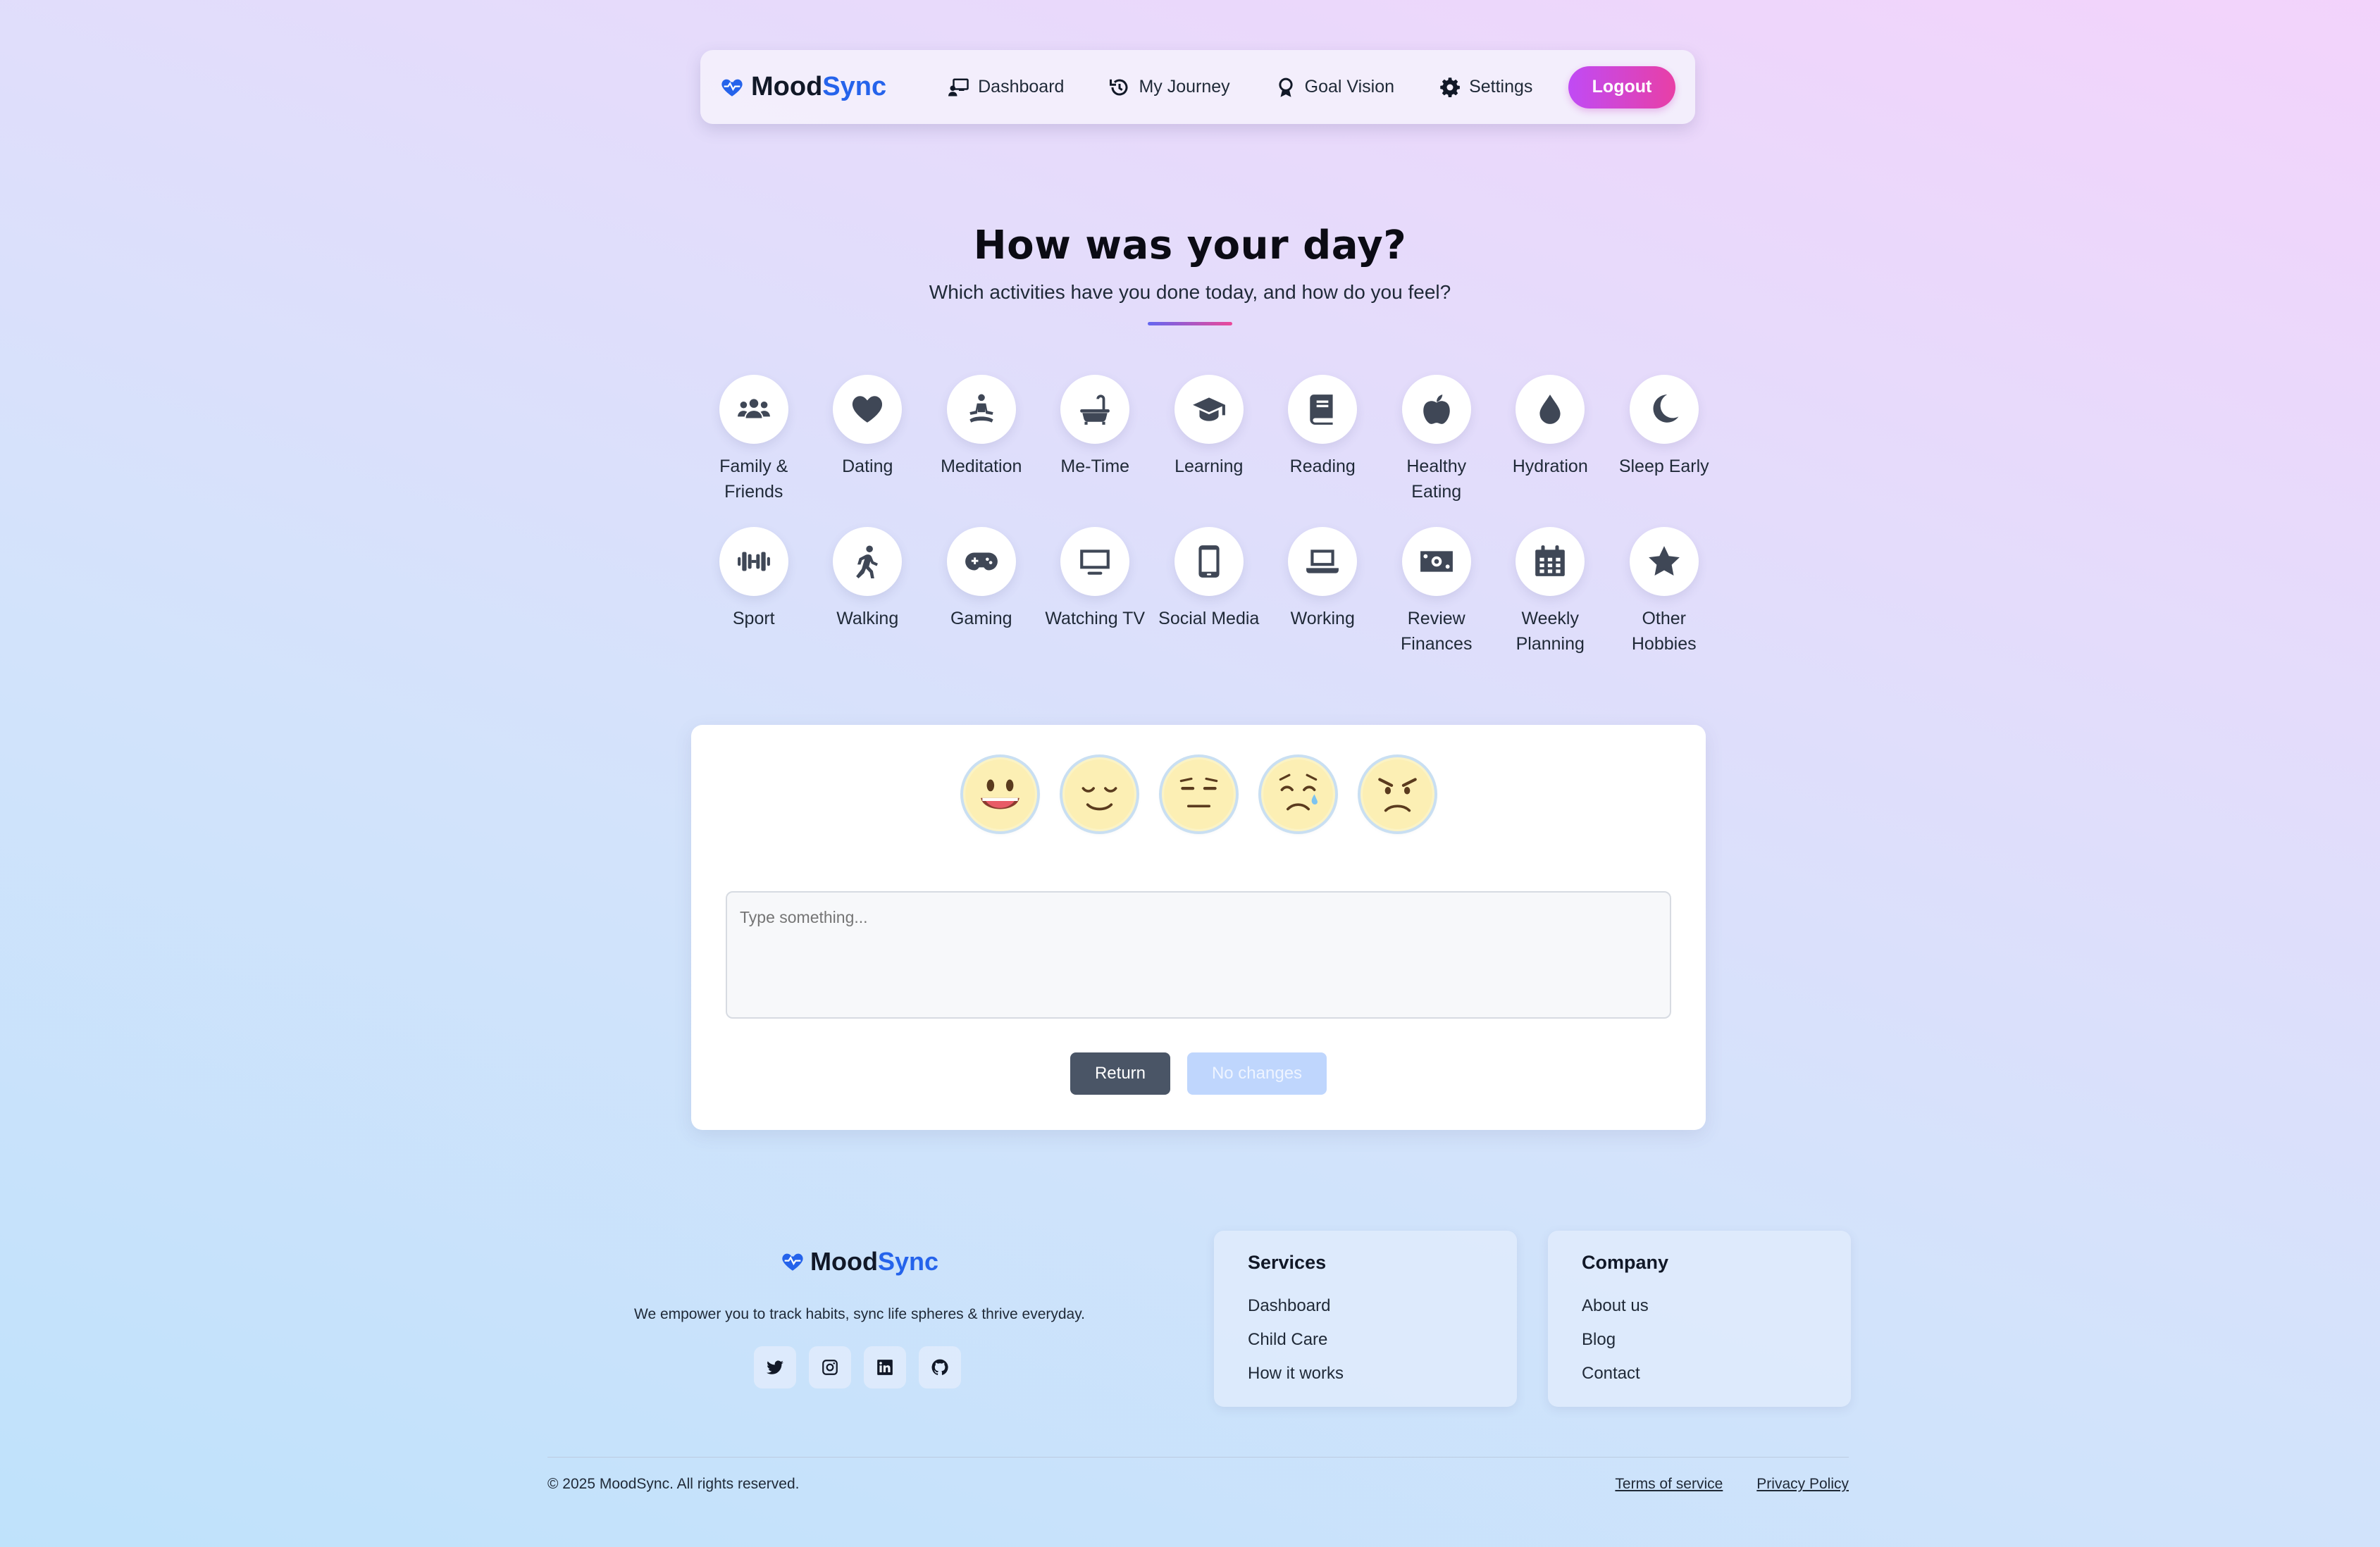  I want to click on github-icon, so click(940, 1367).